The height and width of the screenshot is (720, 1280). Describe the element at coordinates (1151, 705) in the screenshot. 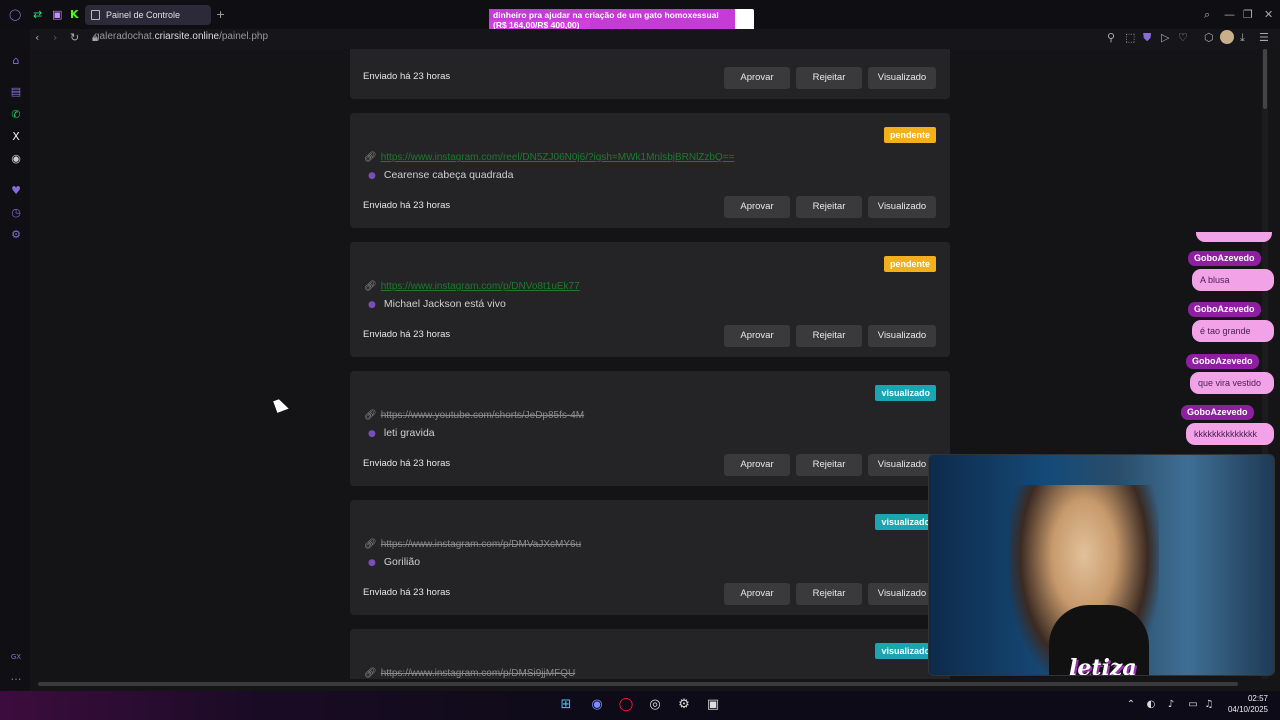

I see `tray-app-icon: ◐` at that location.